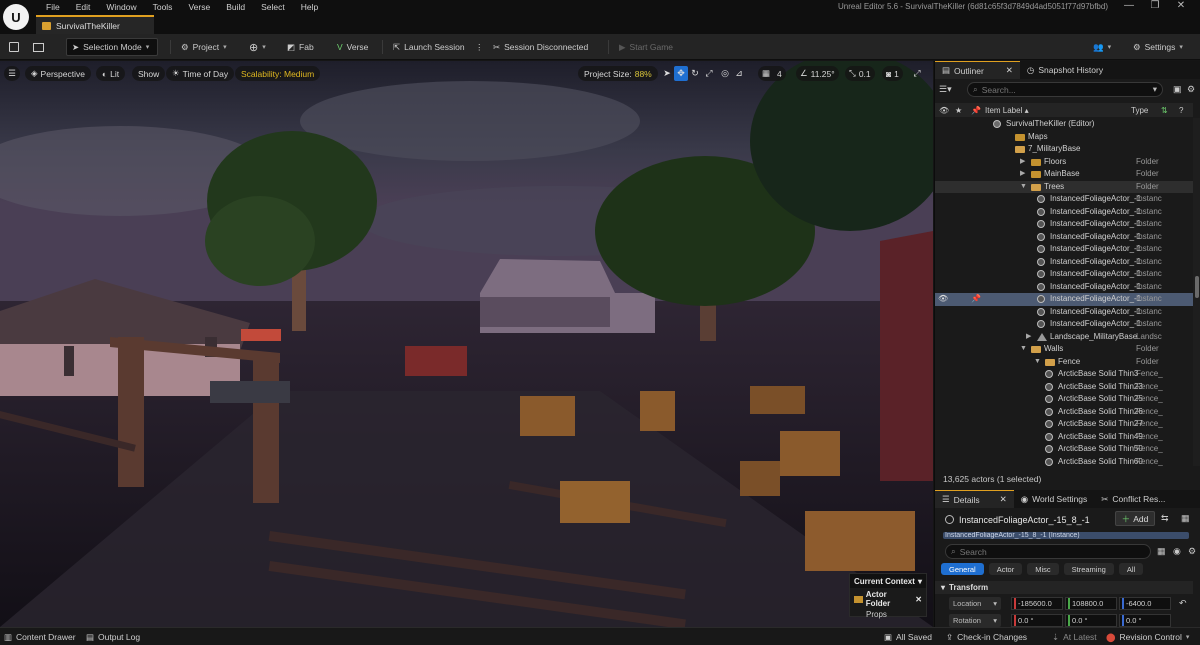 The height and width of the screenshot is (645, 1200). What do you see at coordinates (1064, 349) in the screenshot?
I see `outliner-row: ▼ Walls Folder` at bounding box center [1064, 349].